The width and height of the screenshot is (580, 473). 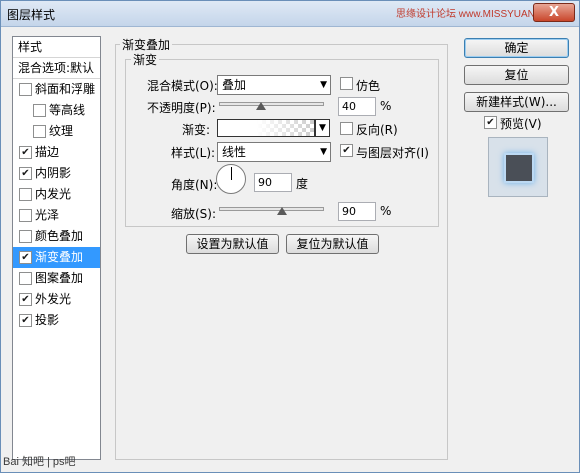 I want to click on style-list-item: ✔ 投影, so click(x=56, y=320).